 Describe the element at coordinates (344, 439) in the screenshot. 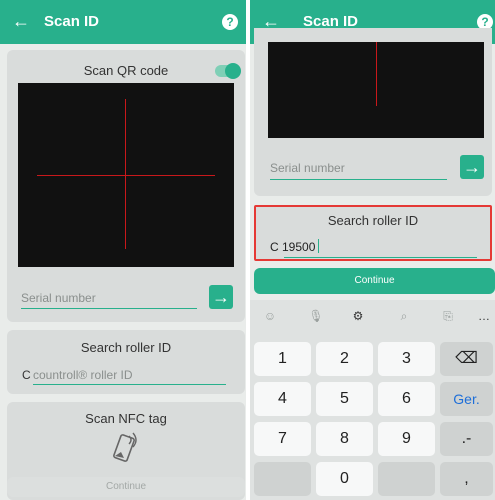

I see `key-8: 8` at that location.